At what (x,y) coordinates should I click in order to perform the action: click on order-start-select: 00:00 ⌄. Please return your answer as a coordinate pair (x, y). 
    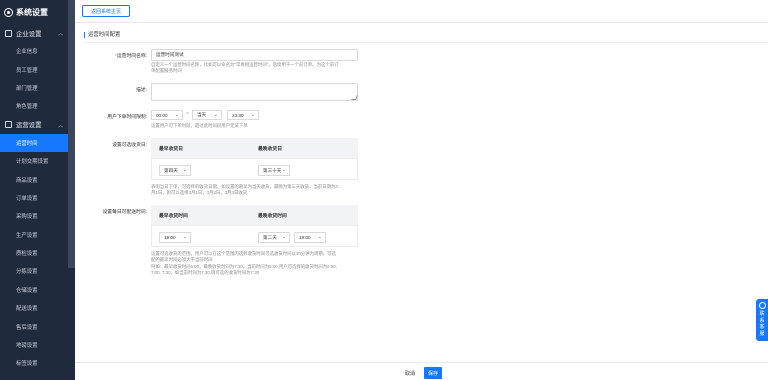
    Looking at the image, I should click on (167, 115).